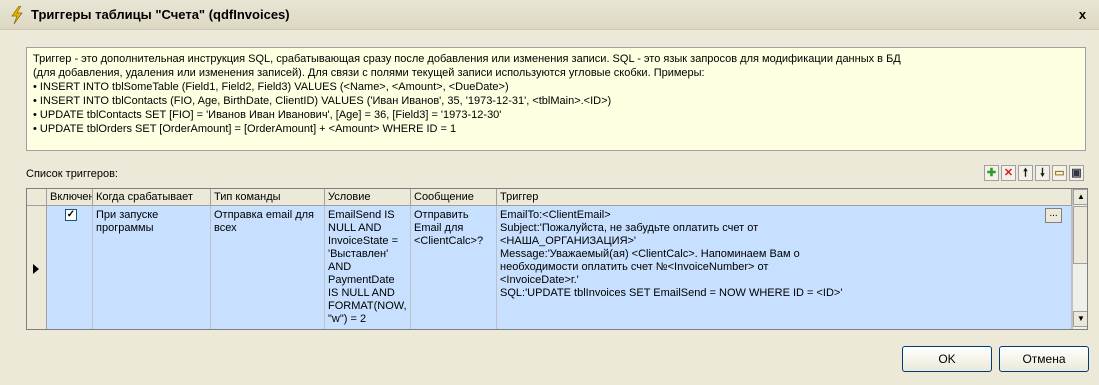  What do you see at coordinates (127, 221) in the screenshot?
I see `when-value: При запуске программы` at bounding box center [127, 221].